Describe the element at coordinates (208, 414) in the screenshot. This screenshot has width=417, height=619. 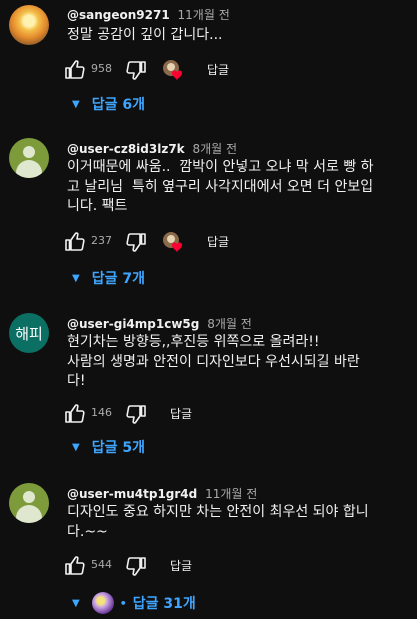
I see `comment-actions: 146 답글` at that location.